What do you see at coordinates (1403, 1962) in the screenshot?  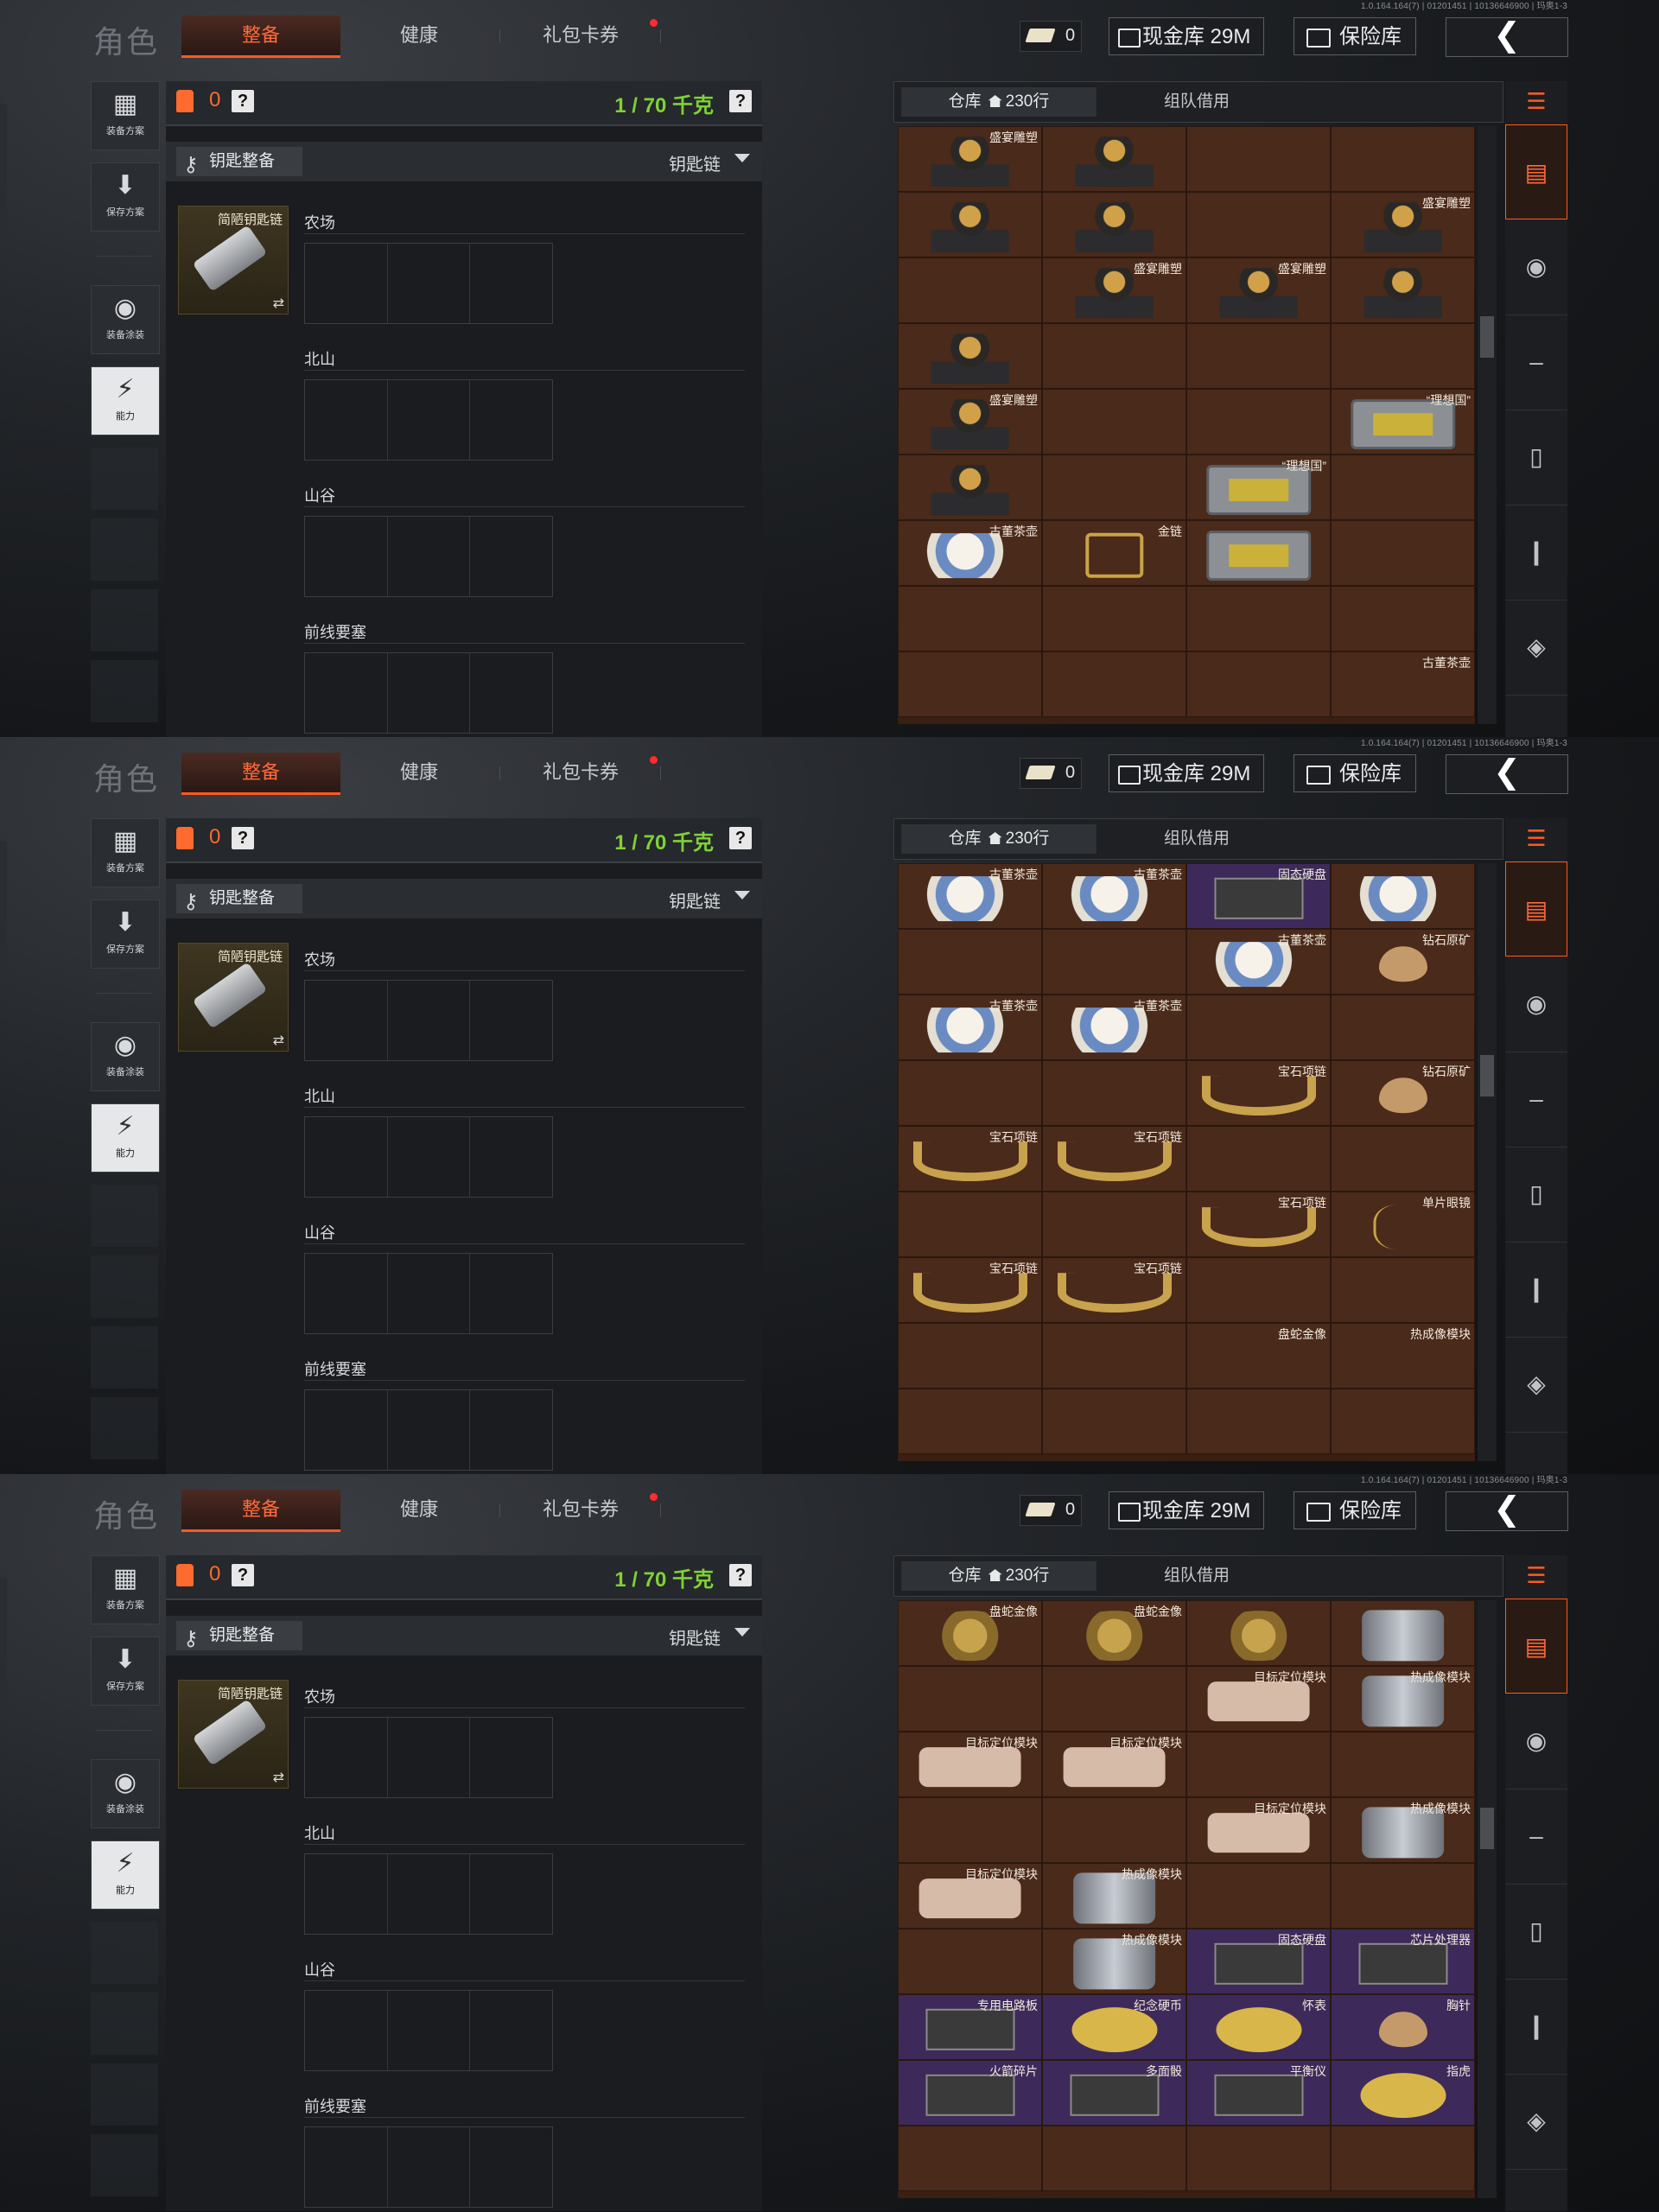 I see `inventory-cell: 芯片处理器` at bounding box center [1403, 1962].